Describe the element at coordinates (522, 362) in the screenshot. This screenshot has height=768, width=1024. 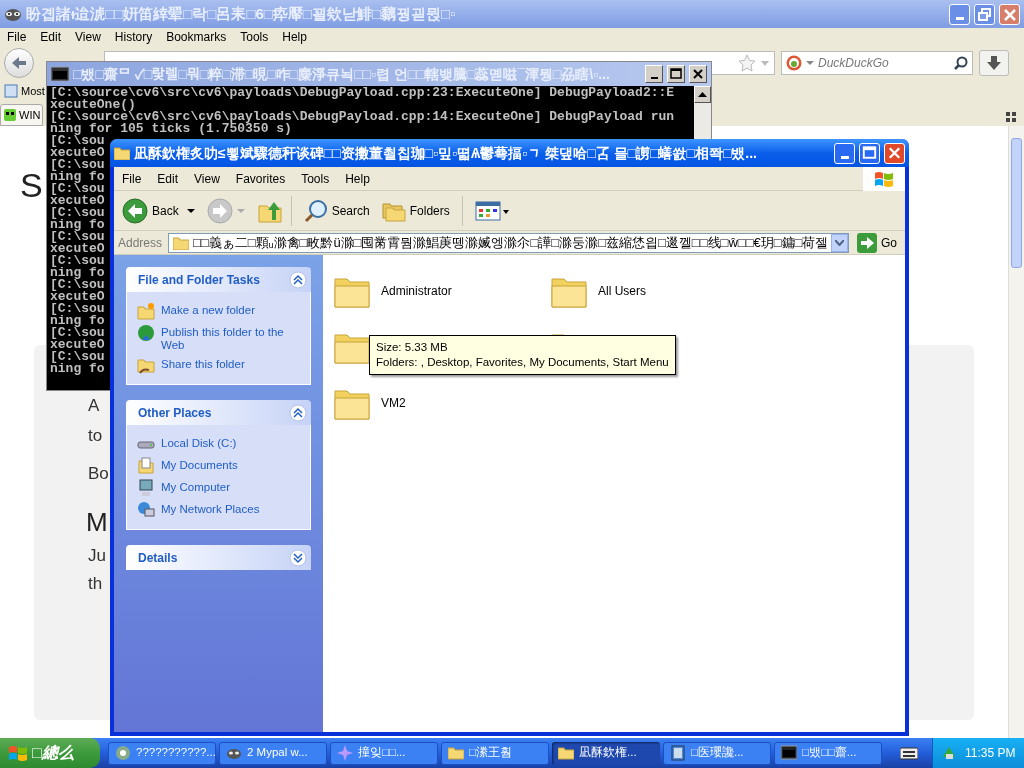
I see `tooltip-text: Folders: , Desktop, Favorites, My Documents, Start Menu` at that location.